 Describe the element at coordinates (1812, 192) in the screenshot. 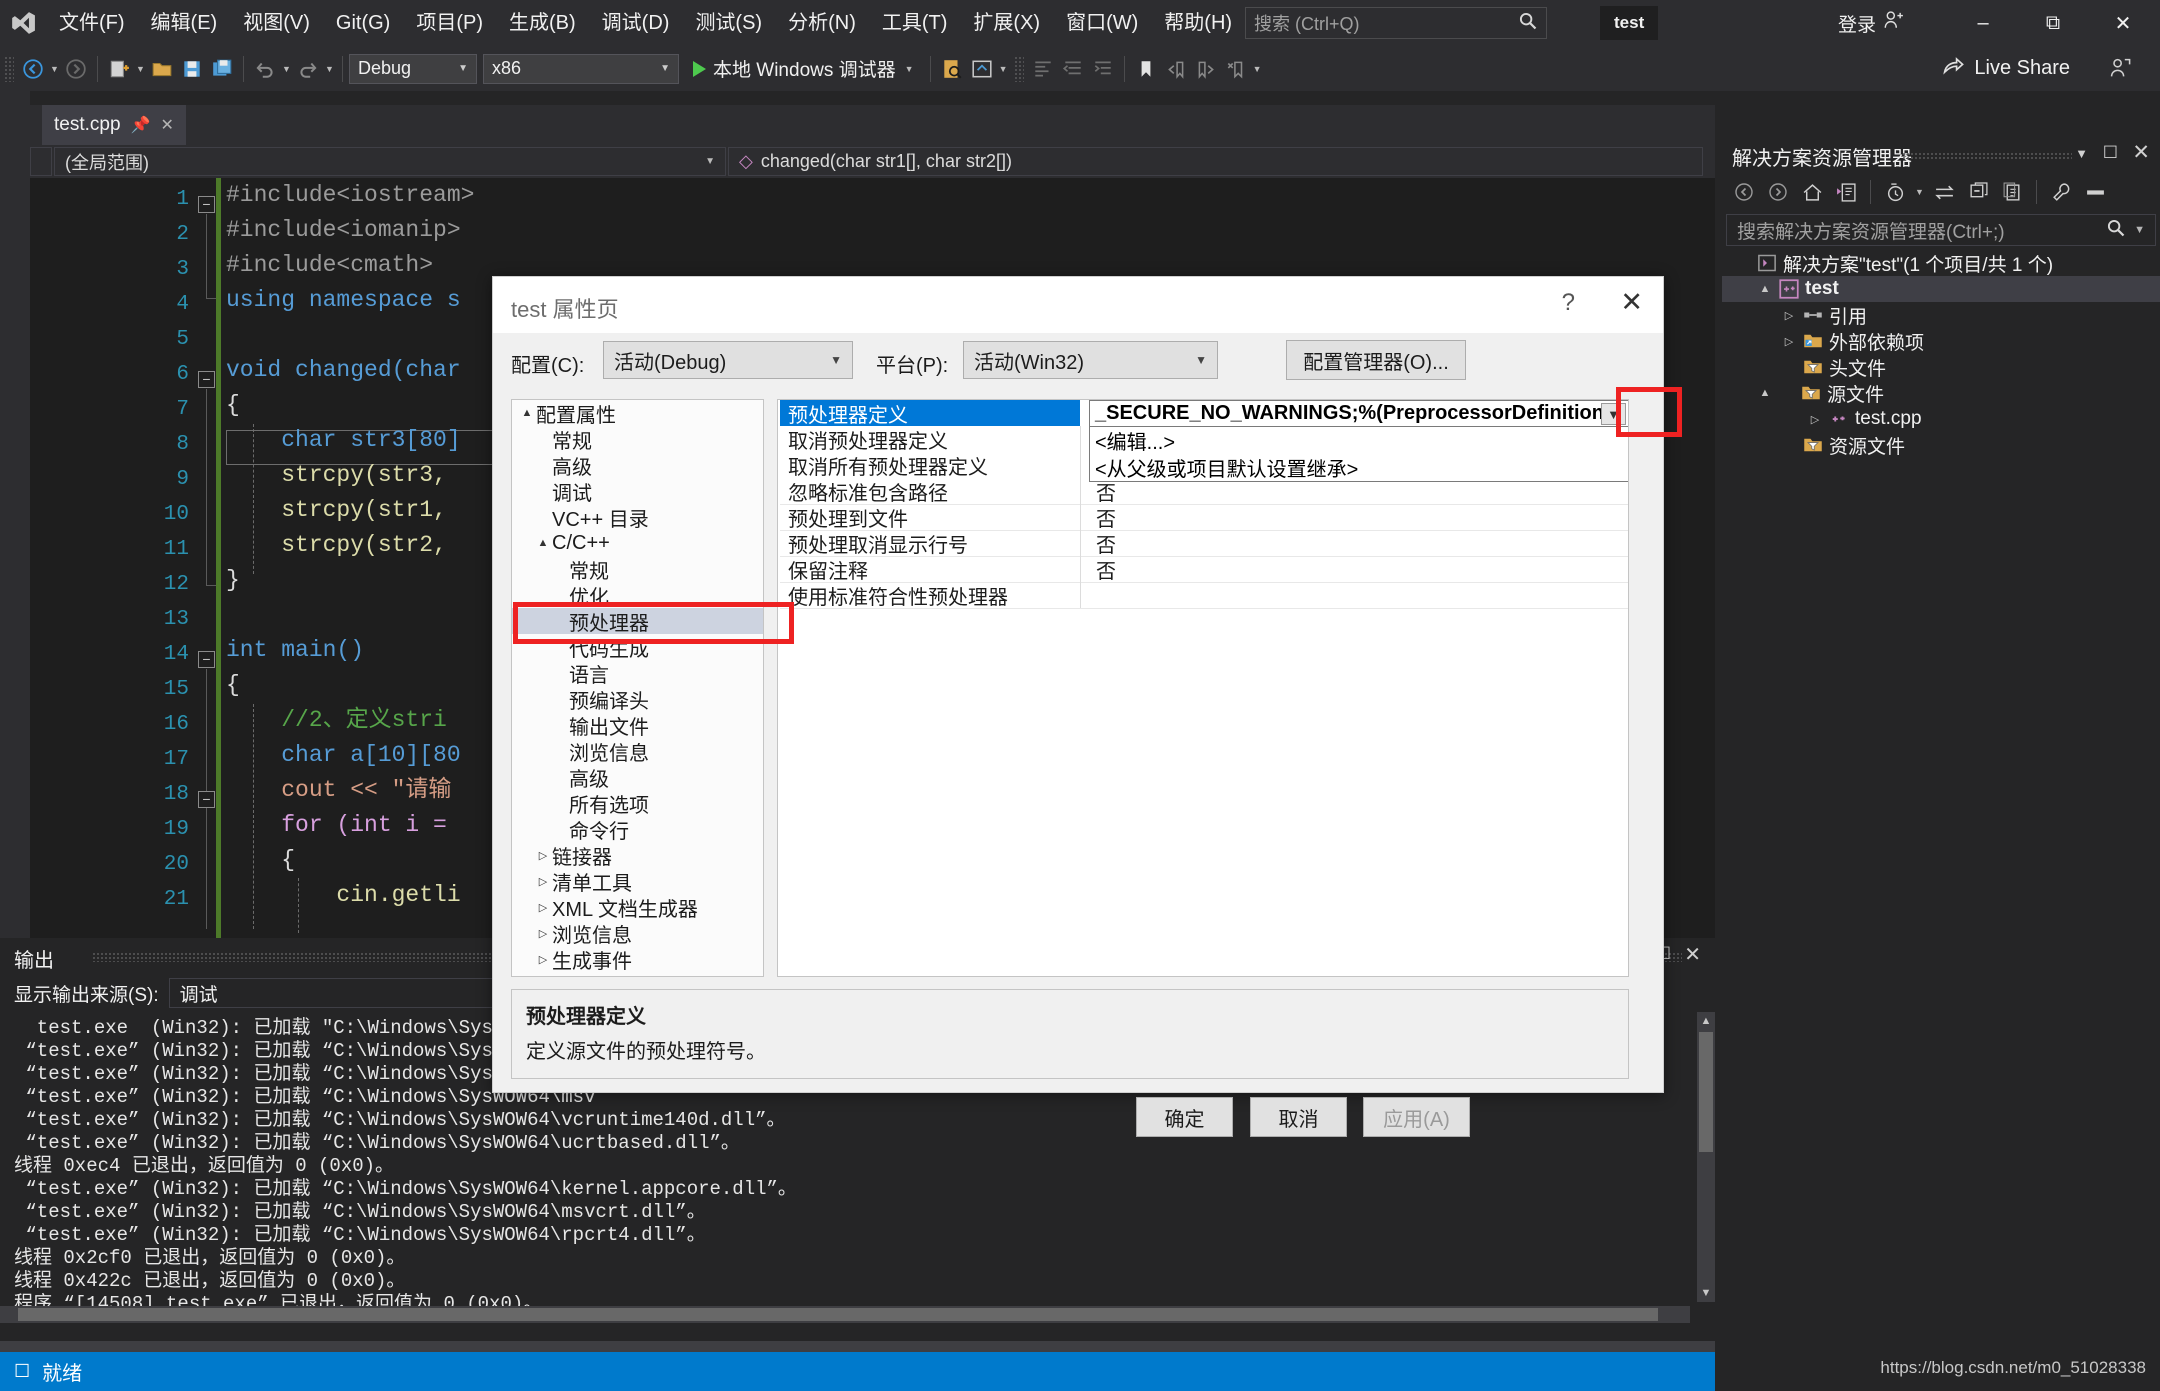

I see `home-icon` at that location.